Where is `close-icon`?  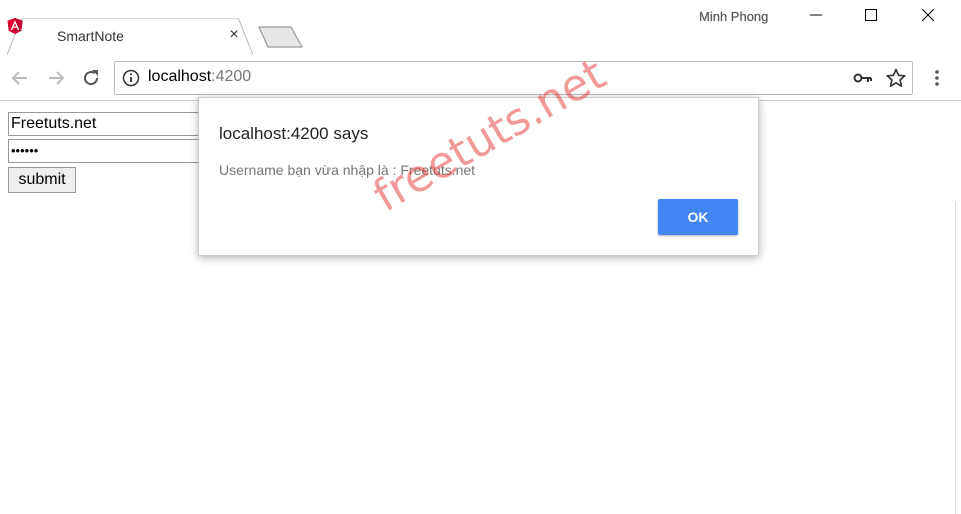 close-icon is located at coordinates (928, 15).